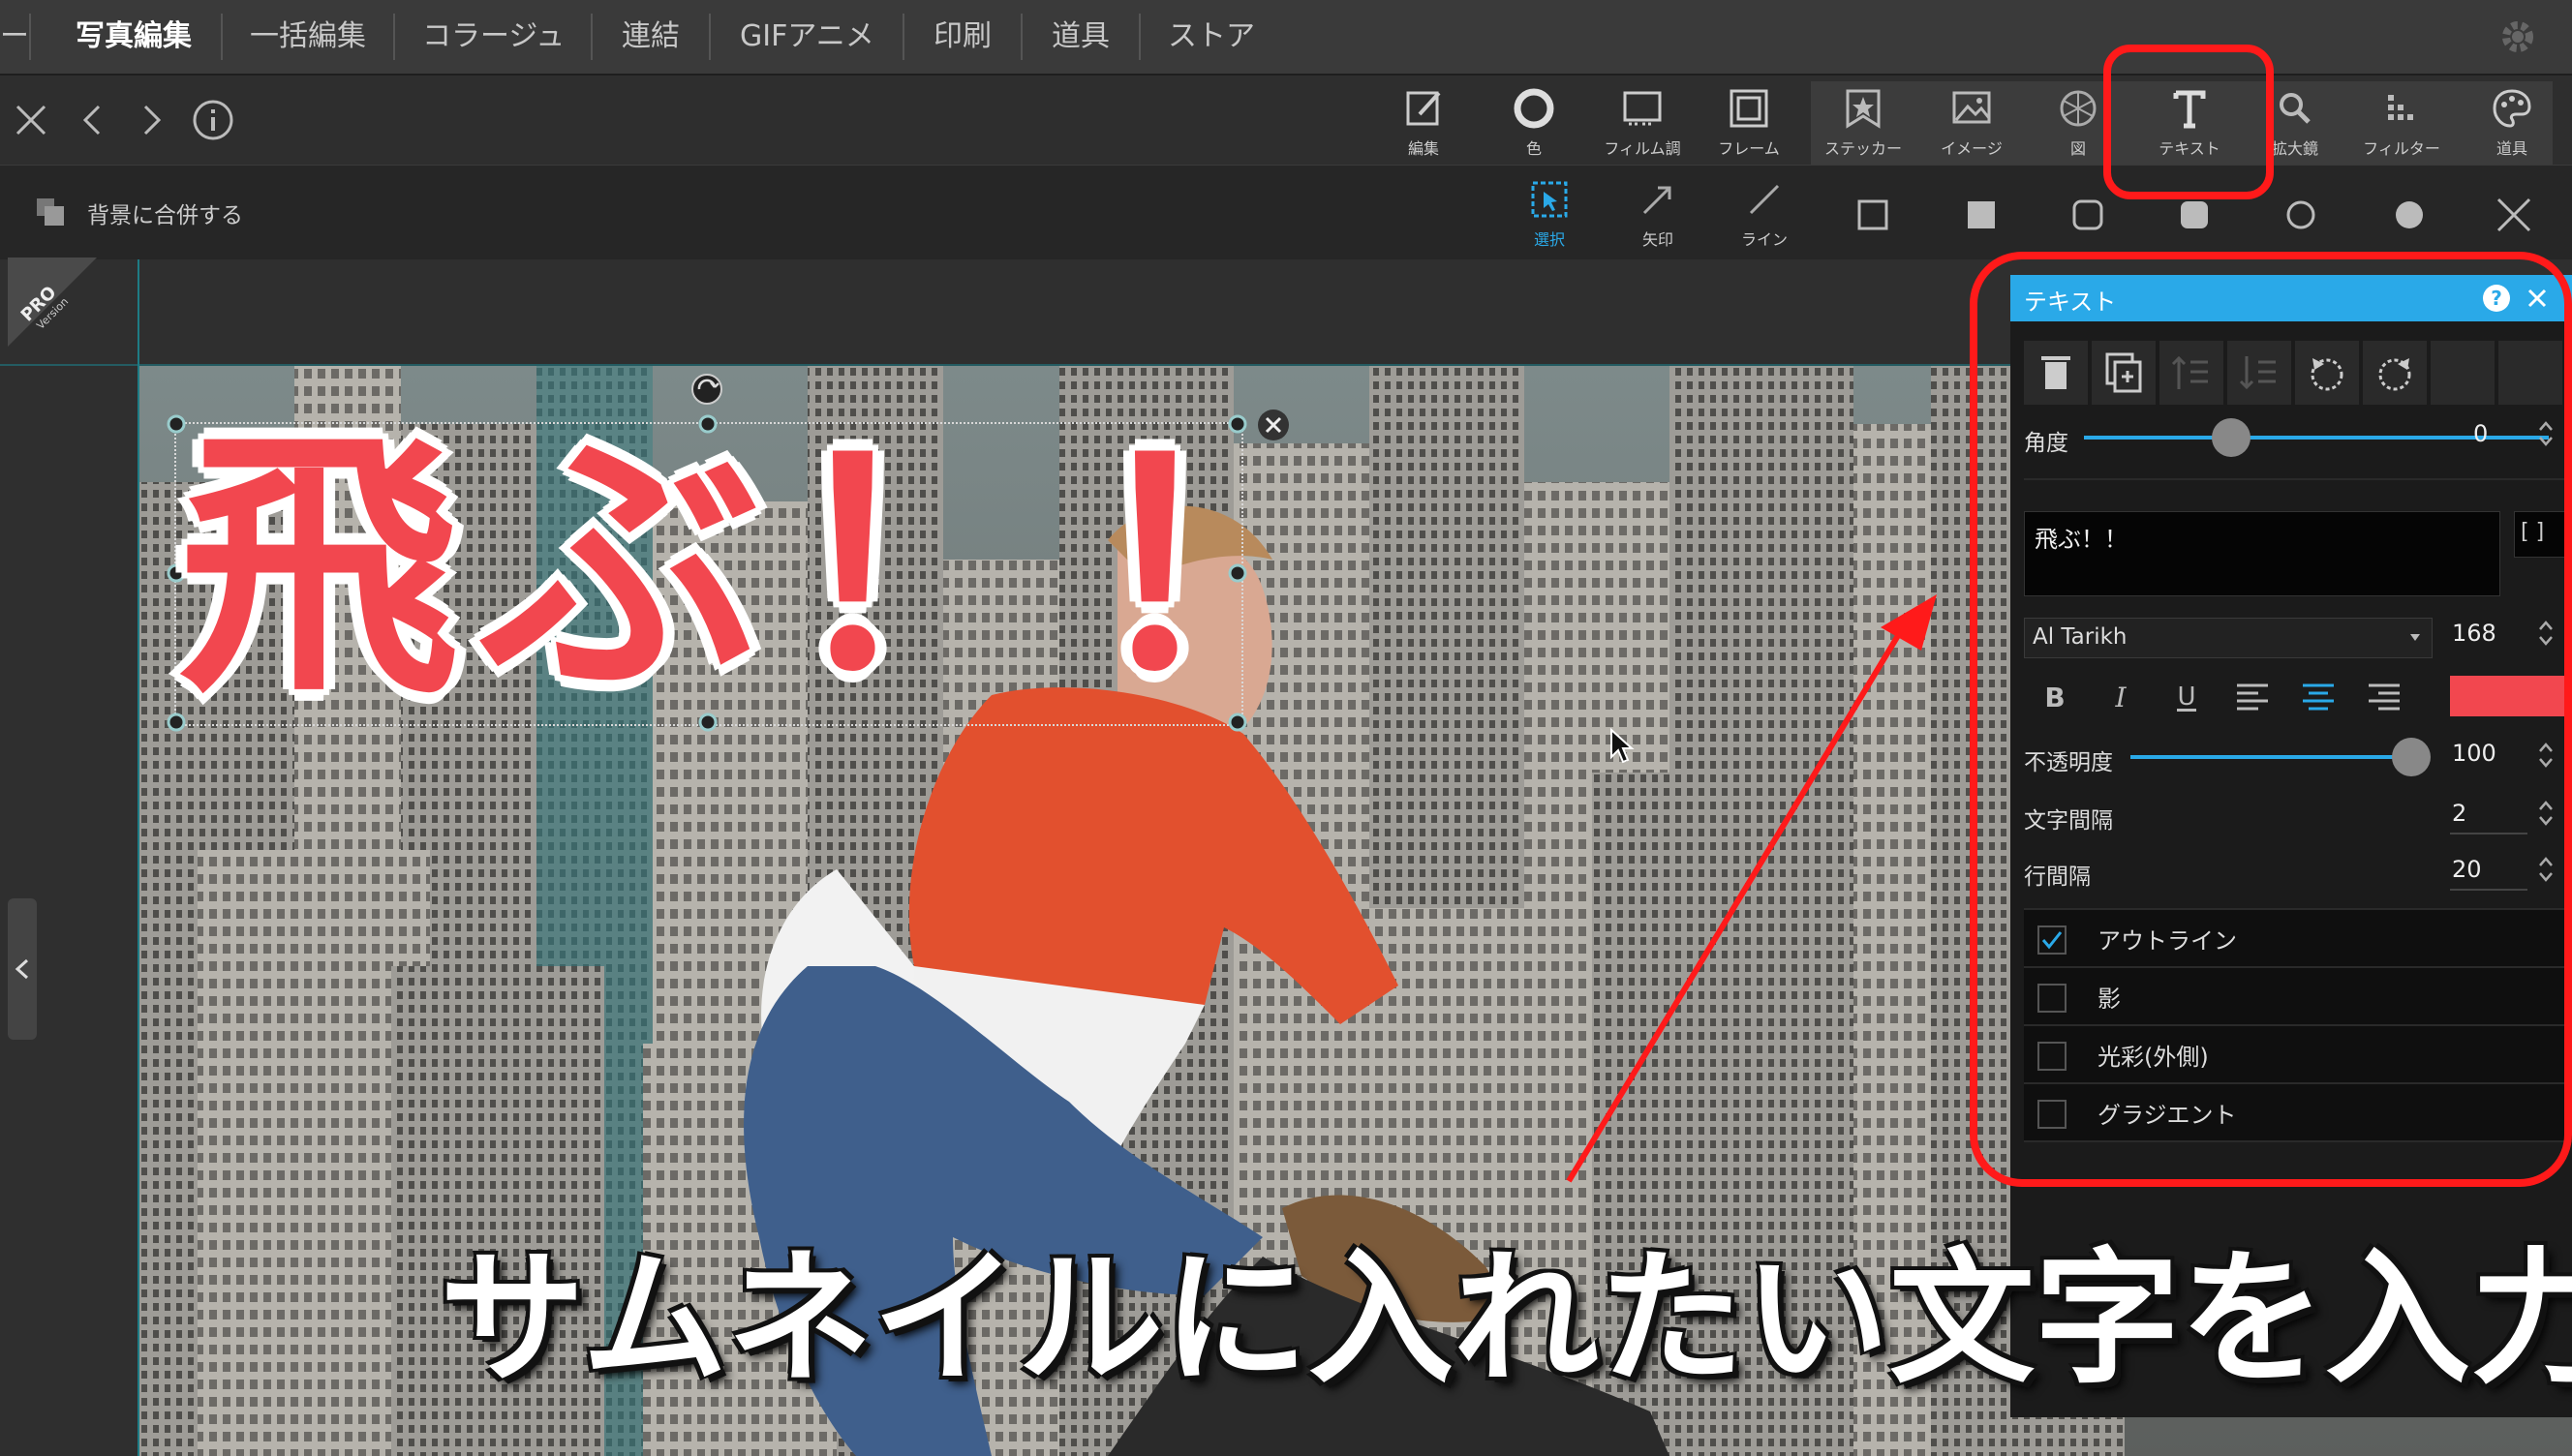  I want to click on nav-tab-photo-edit: 写真編集, so click(134, 37).